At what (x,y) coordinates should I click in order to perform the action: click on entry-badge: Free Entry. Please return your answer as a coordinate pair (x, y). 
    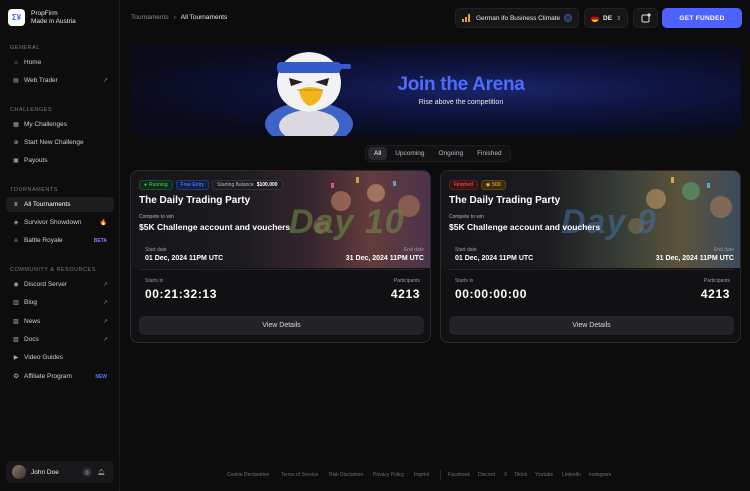
    Looking at the image, I should click on (192, 185).